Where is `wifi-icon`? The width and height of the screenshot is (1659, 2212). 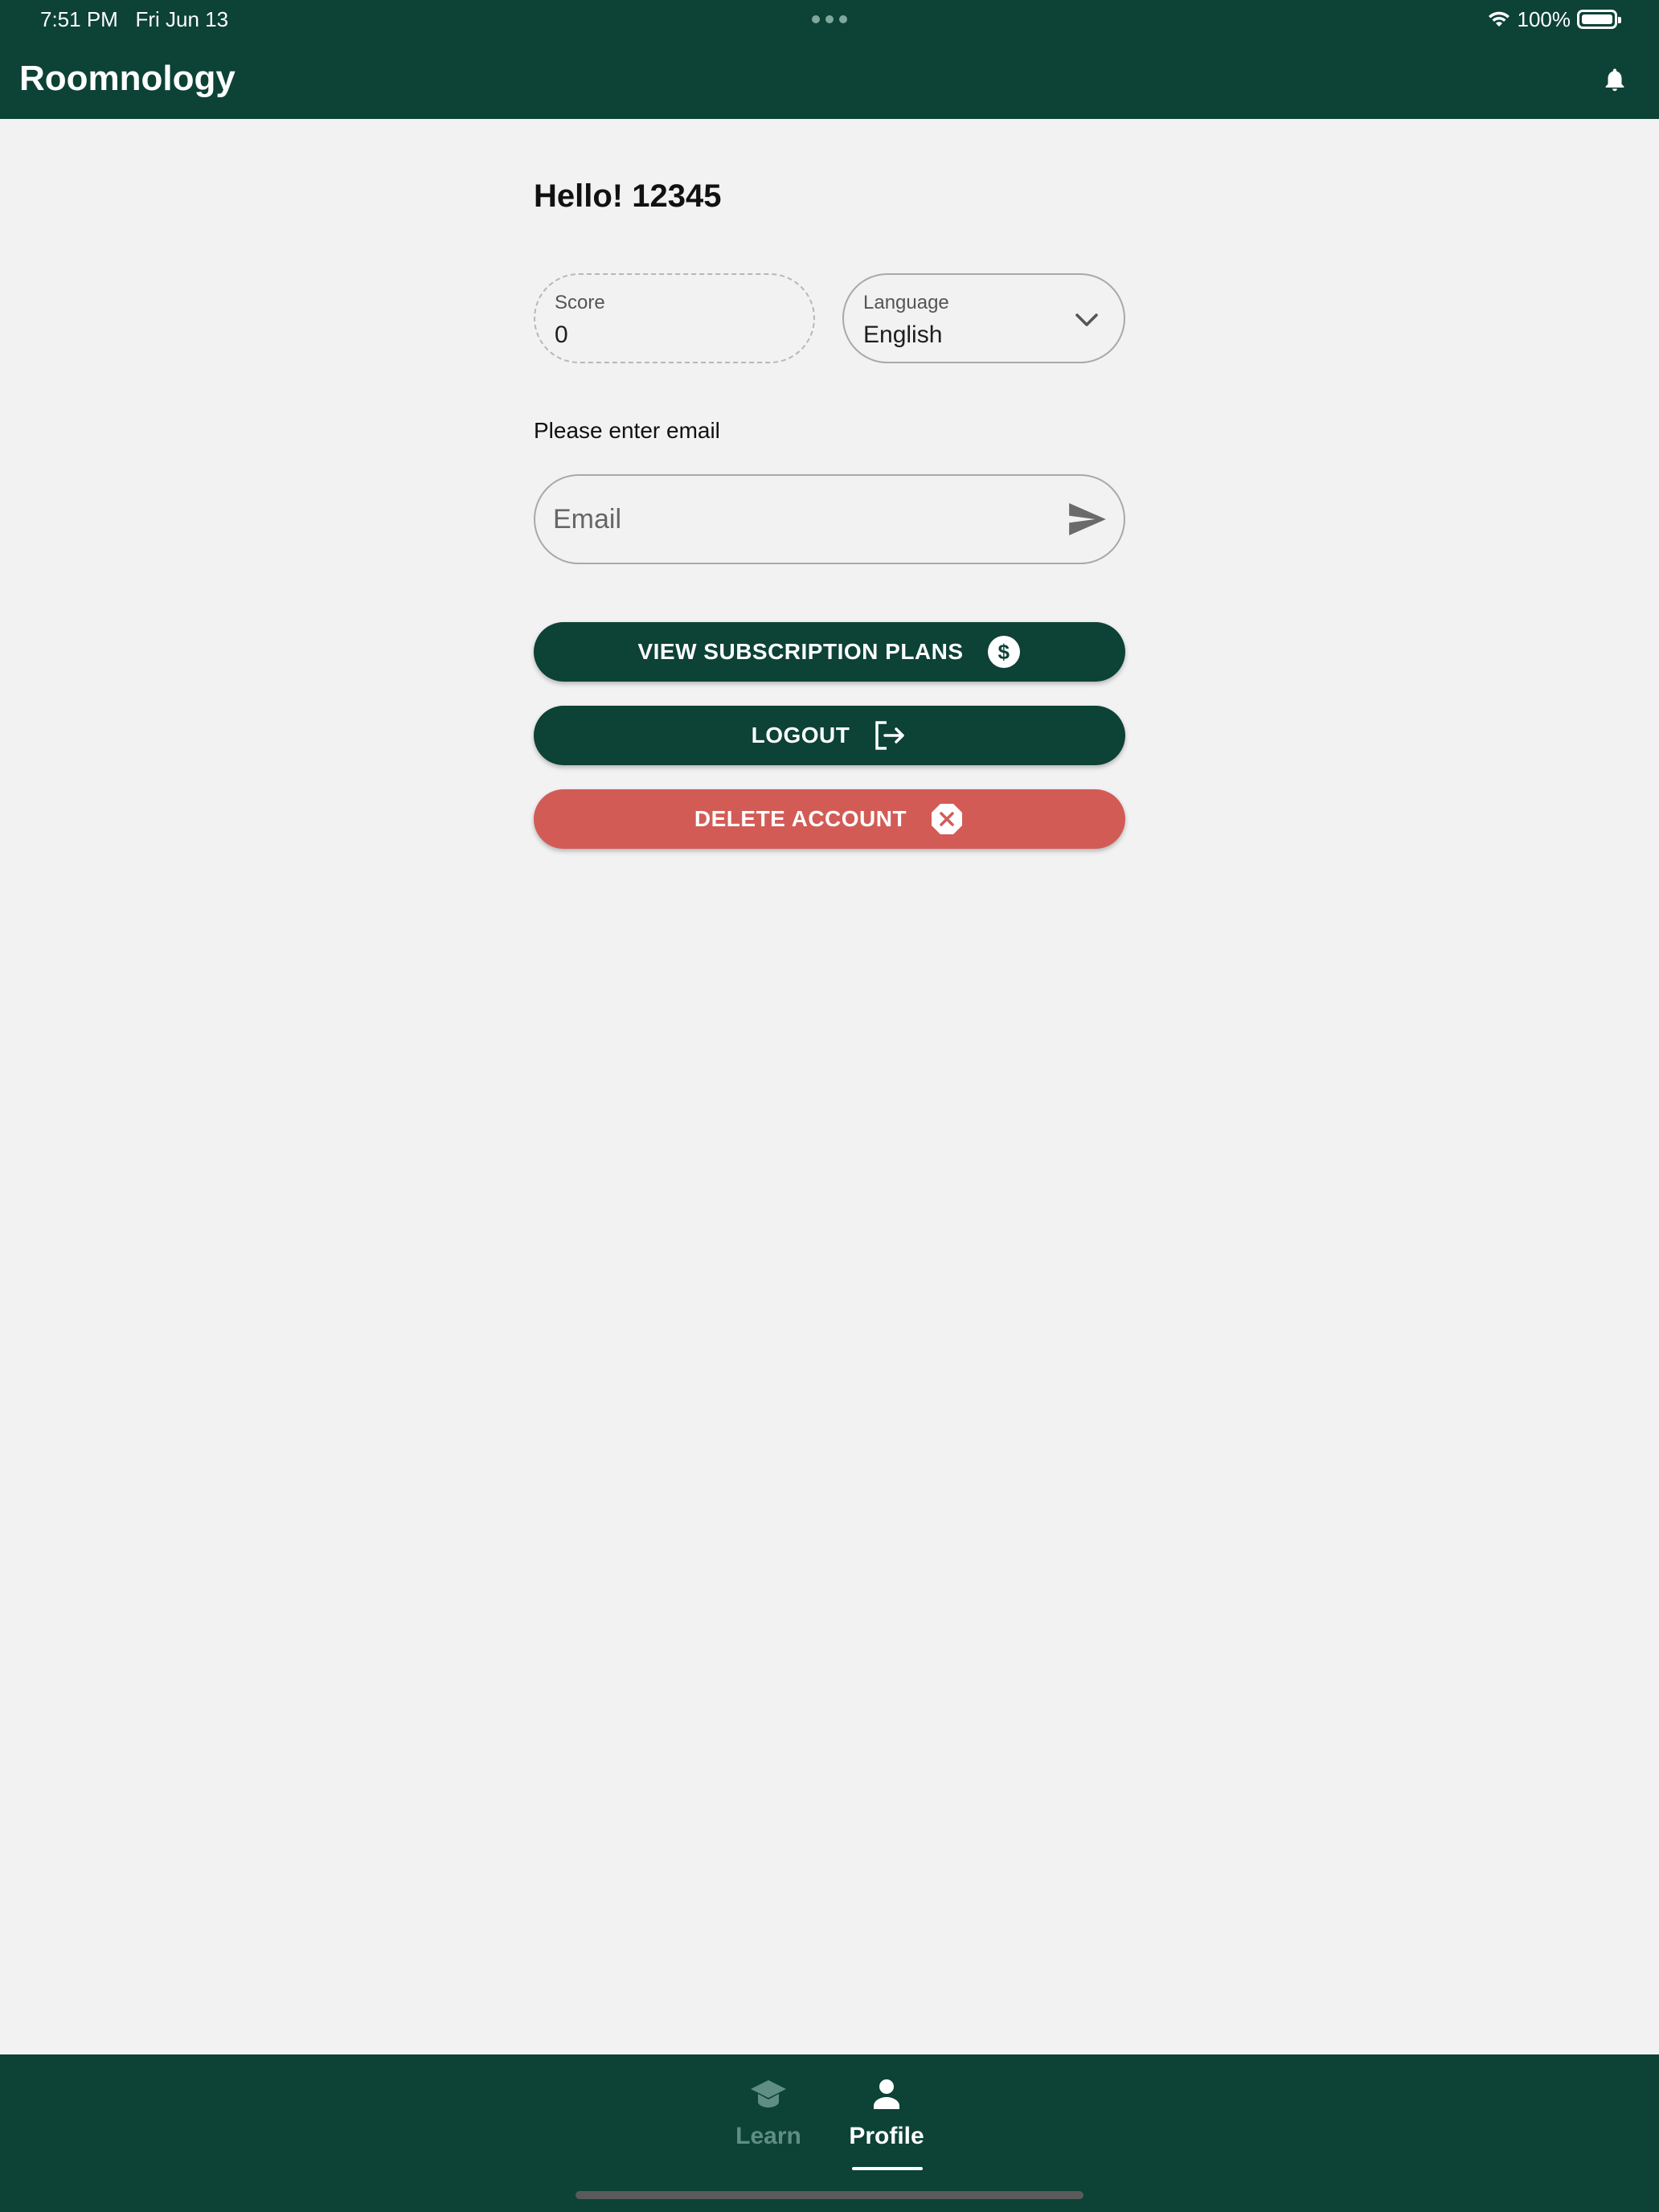 wifi-icon is located at coordinates (1498, 19).